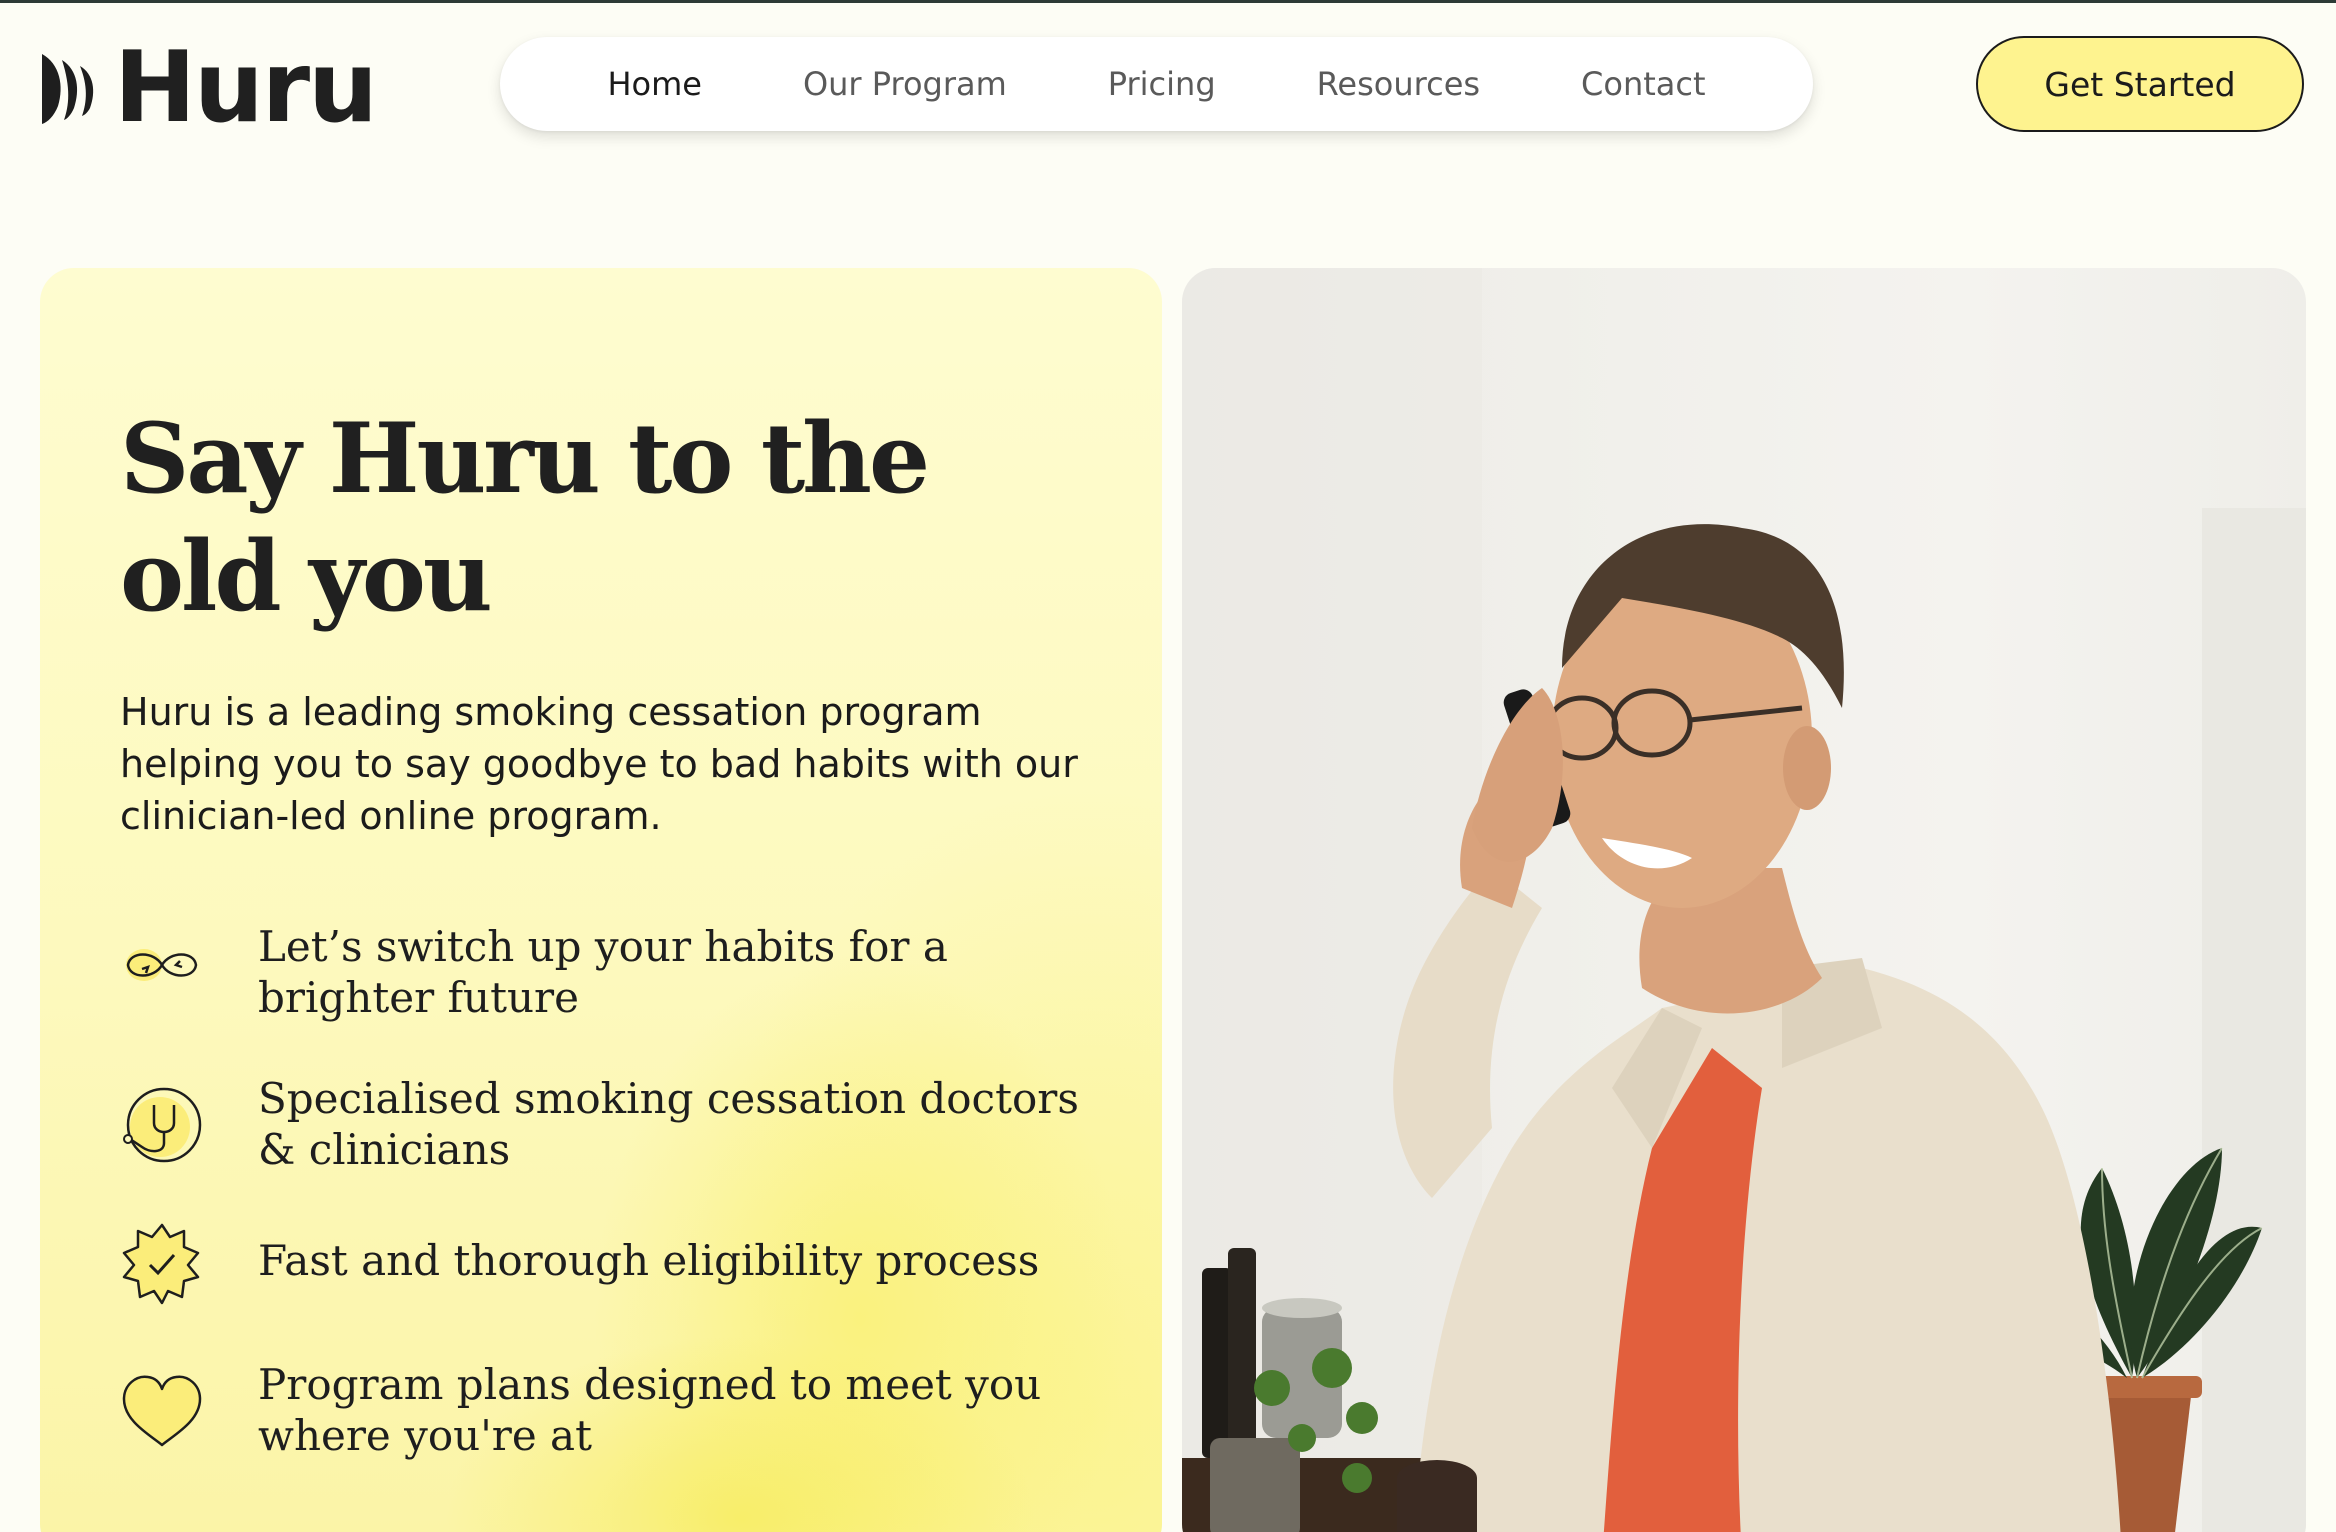  Describe the element at coordinates (162, 965) in the screenshot. I see `infinity-arrows-icon` at that location.